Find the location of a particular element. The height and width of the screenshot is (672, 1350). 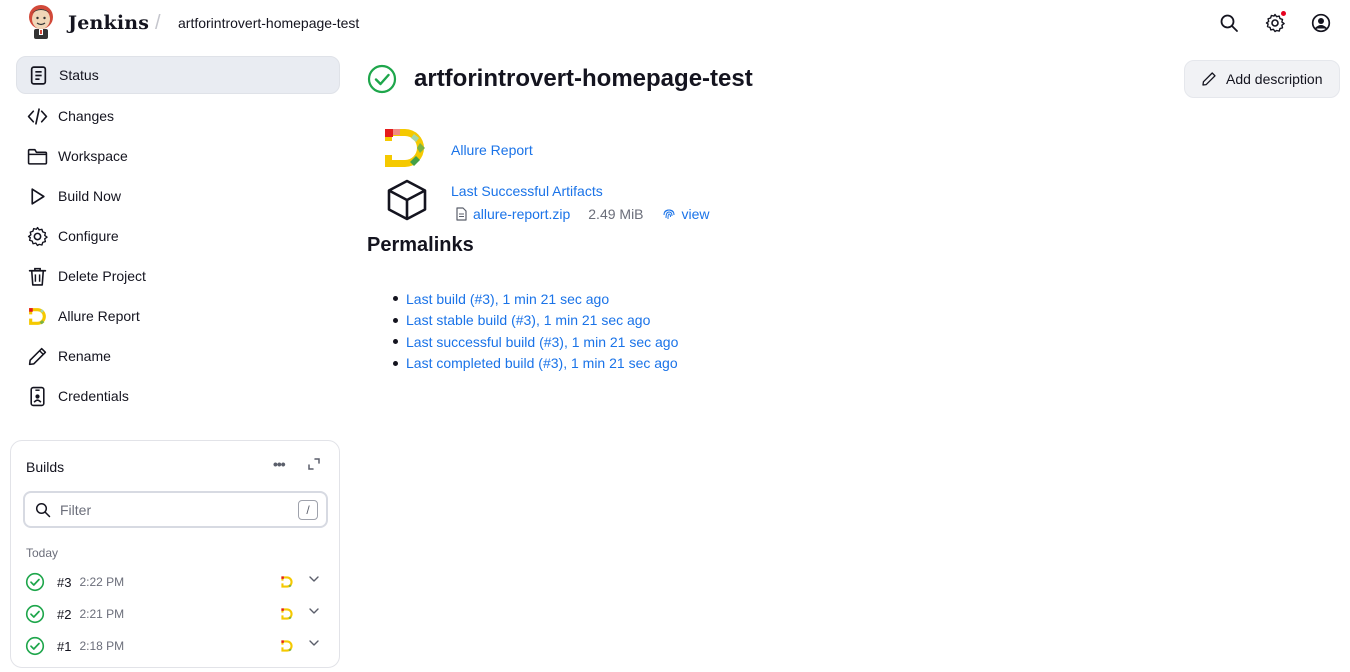

build-row: #3 2:22 PM is located at coordinates (175, 582).